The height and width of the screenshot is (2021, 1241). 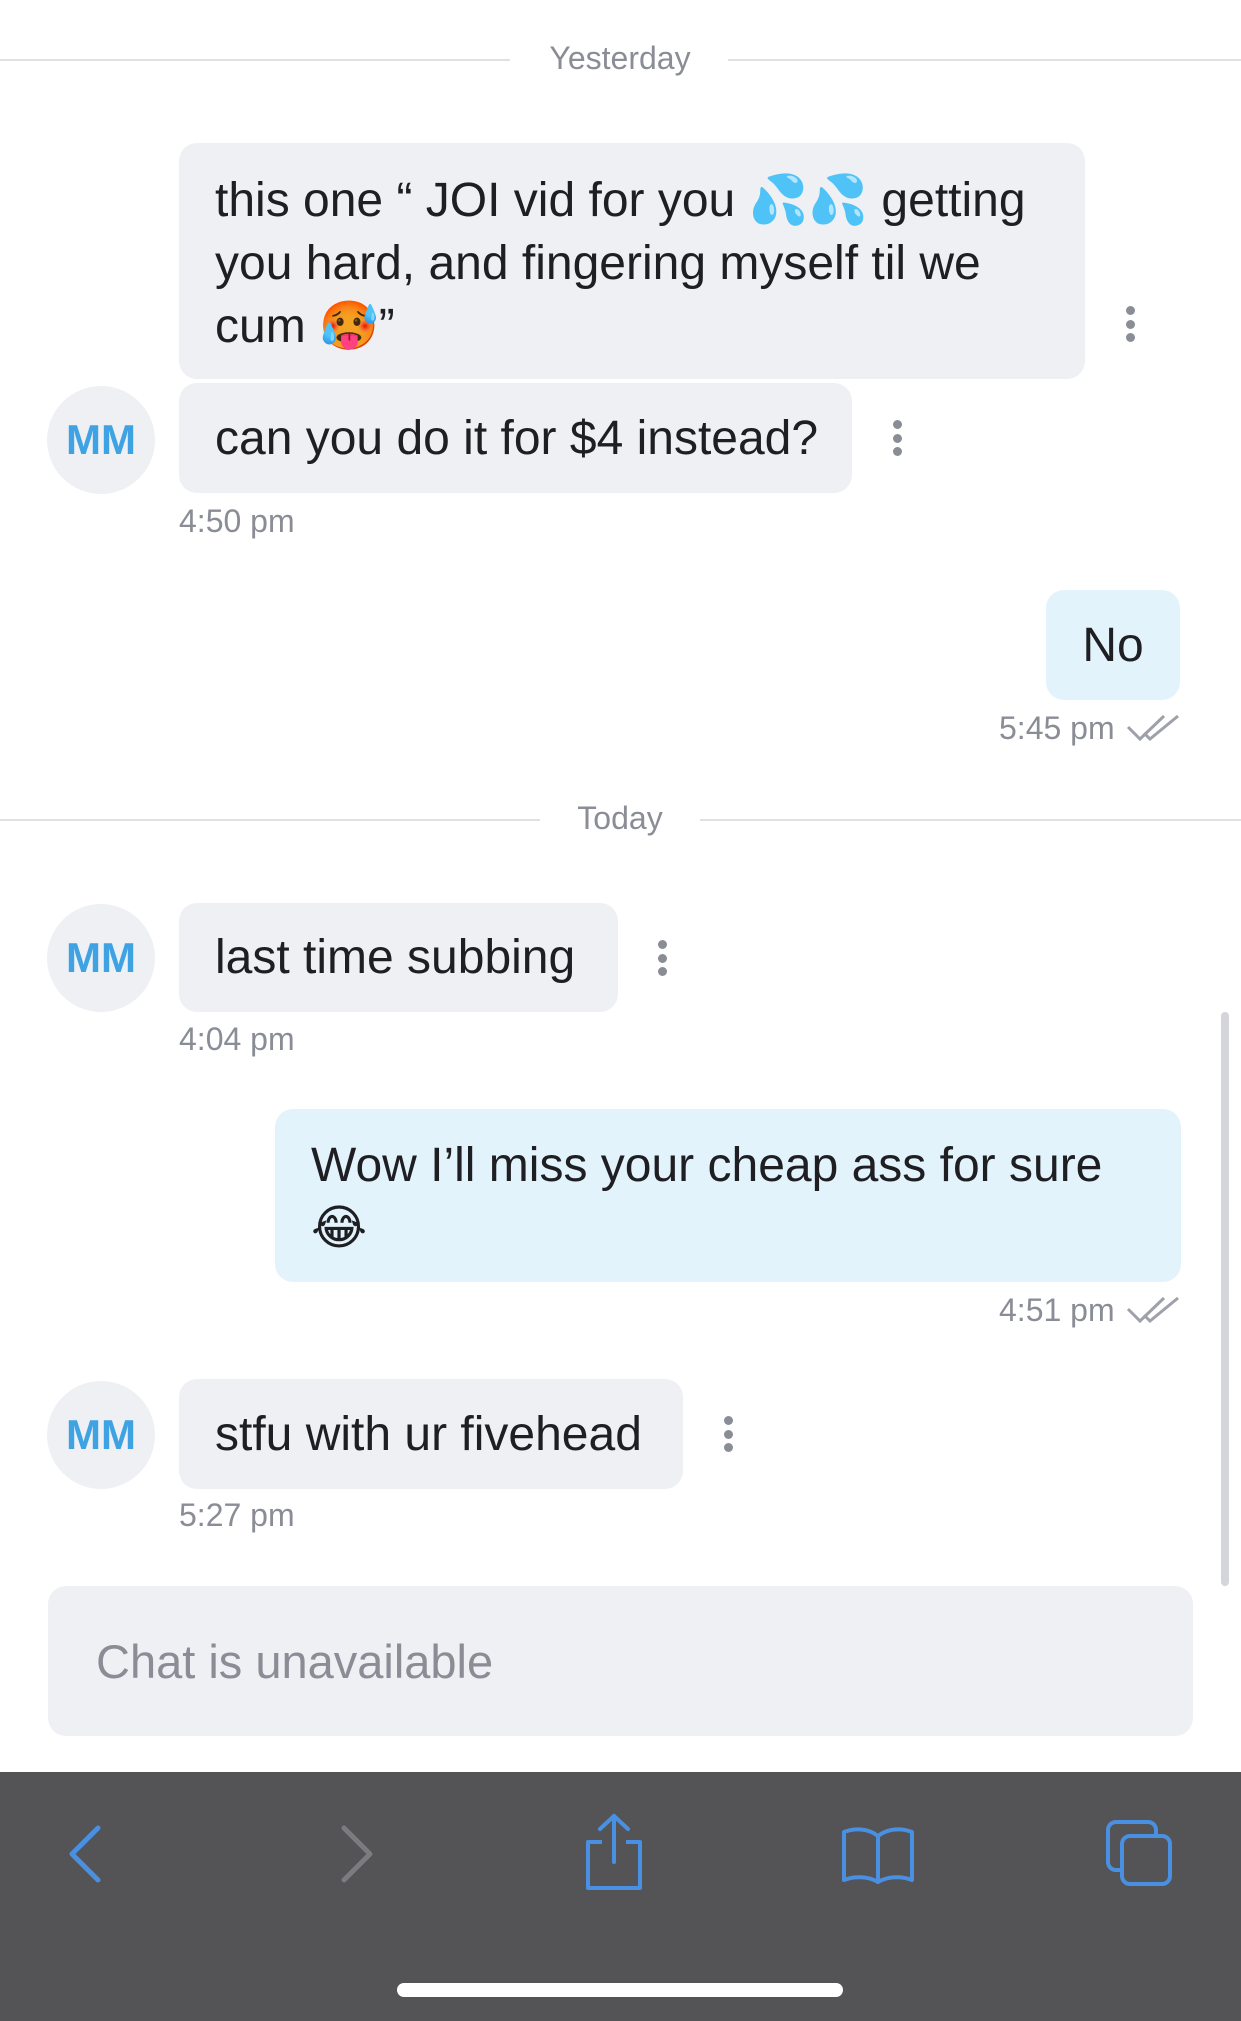 I want to click on message-text-line: you hard, and fingering myself til we, so click(x=598, y=263).